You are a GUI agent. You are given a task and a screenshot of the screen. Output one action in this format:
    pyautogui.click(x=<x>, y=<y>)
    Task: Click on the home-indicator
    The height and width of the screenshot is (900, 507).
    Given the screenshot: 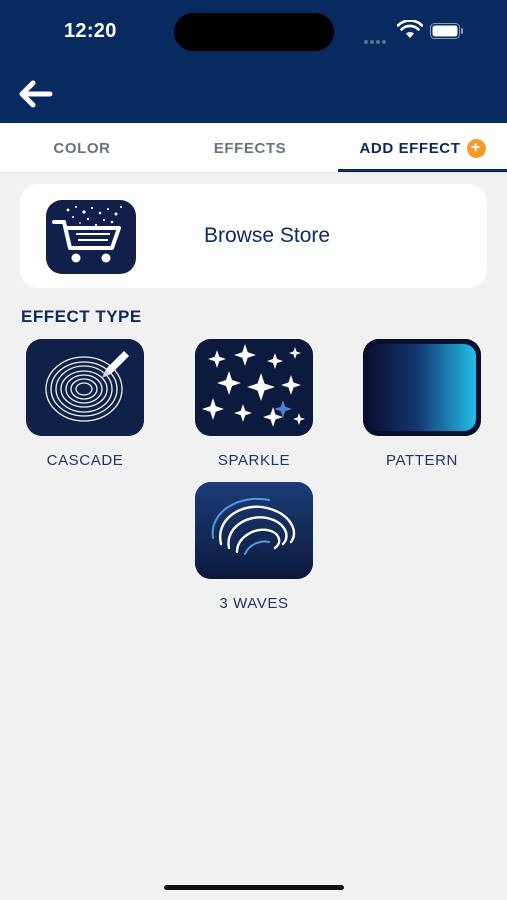 What is the action you would take?
    pyautogui.click(x=254, y=887)
    